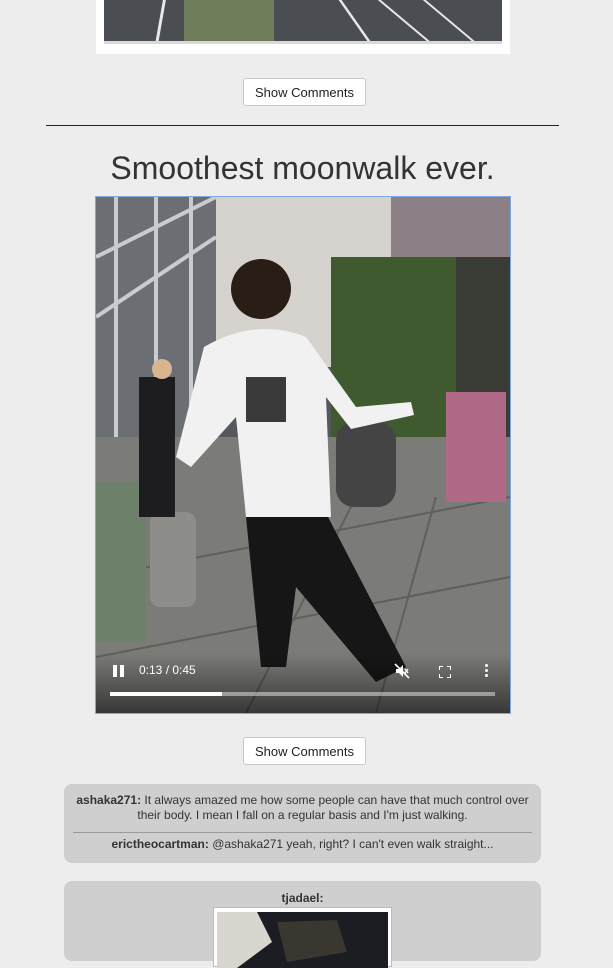  Describe the element at coordinates (229, 22) in the screenshot. I see `grass-strip` at that location.